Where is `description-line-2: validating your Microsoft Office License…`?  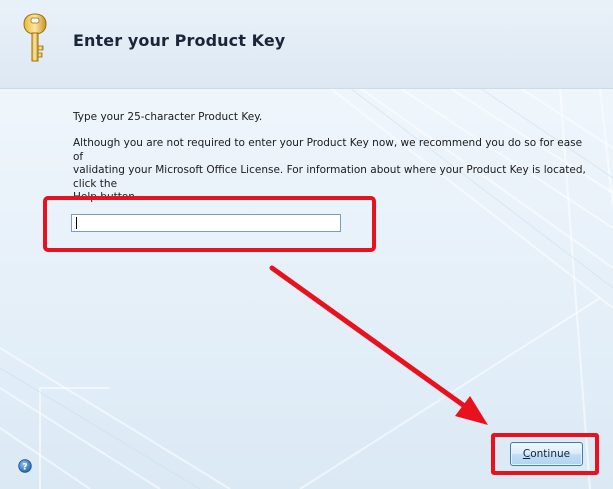 description-line-2: validating your Microsoft Office License… is located at coordinates (329, 177).